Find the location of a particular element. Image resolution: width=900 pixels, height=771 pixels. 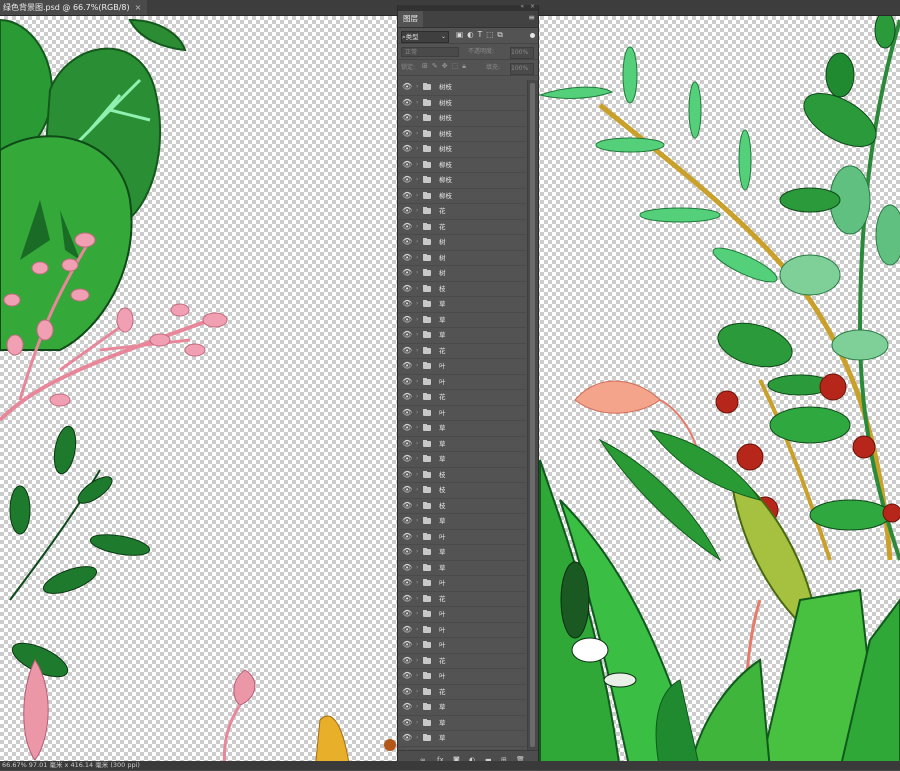

lock-move-icon: ✥ is located at coordinates (447, 66).